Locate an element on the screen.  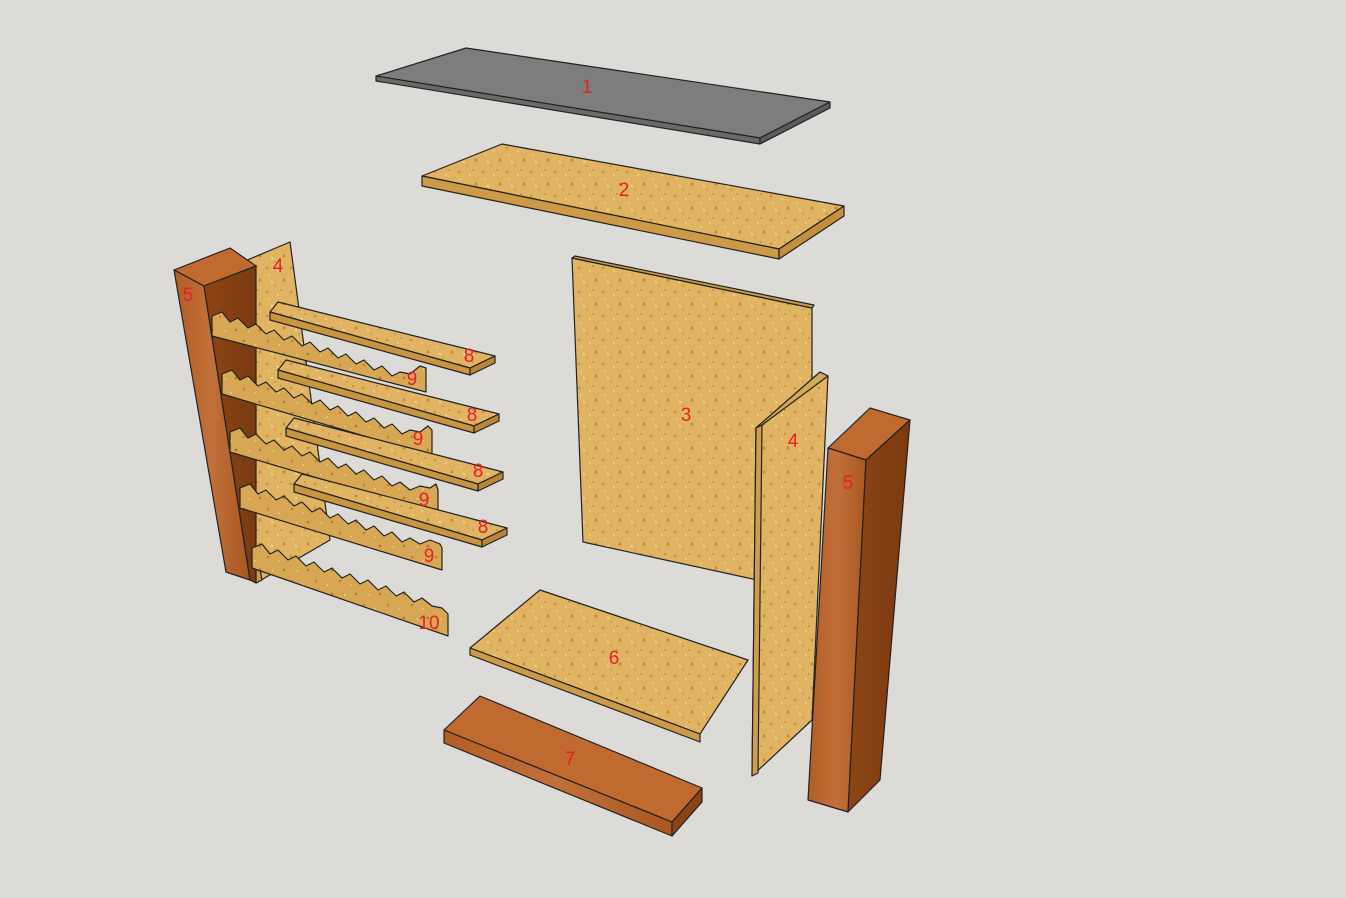
label-top-panel: 2 is located at coordinates (624, 190).